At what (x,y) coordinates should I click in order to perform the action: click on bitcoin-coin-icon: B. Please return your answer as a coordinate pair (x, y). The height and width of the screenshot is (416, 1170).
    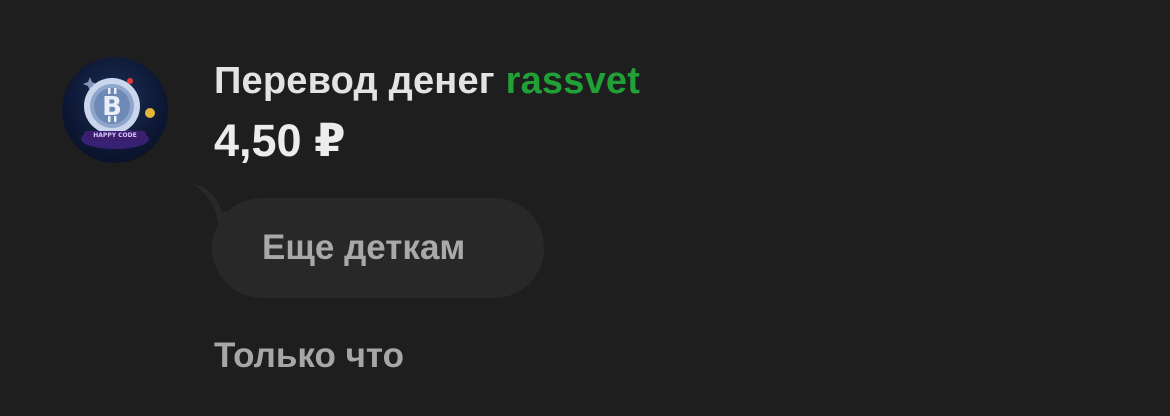
    Looking at the image, I should click on (118, 113).